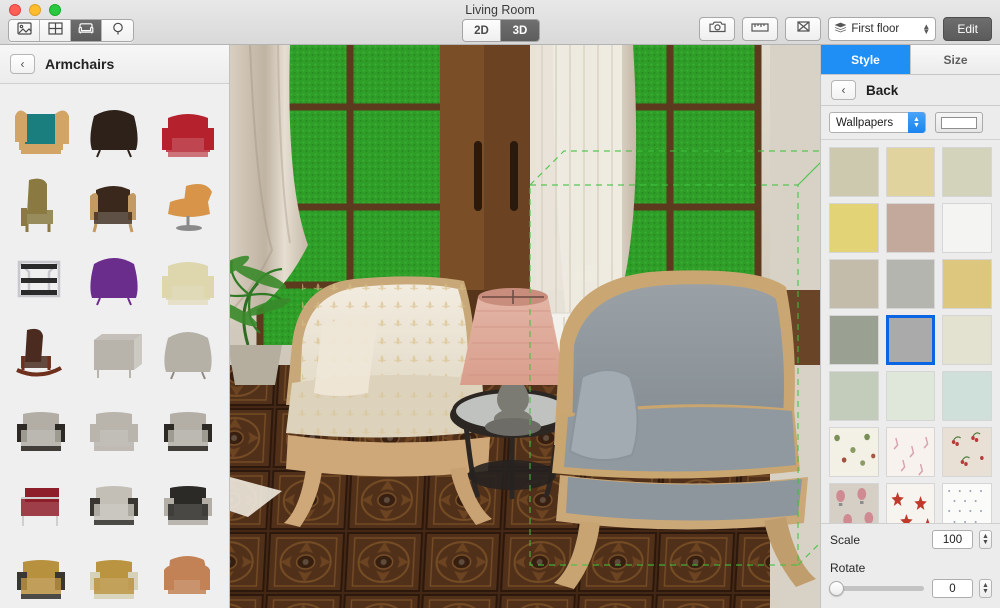 The image size is (1000, 608). Describe the element at coordinates (114, 64) in the screenshot. I see `catalog-header: ‹ Armchairs` at that location.